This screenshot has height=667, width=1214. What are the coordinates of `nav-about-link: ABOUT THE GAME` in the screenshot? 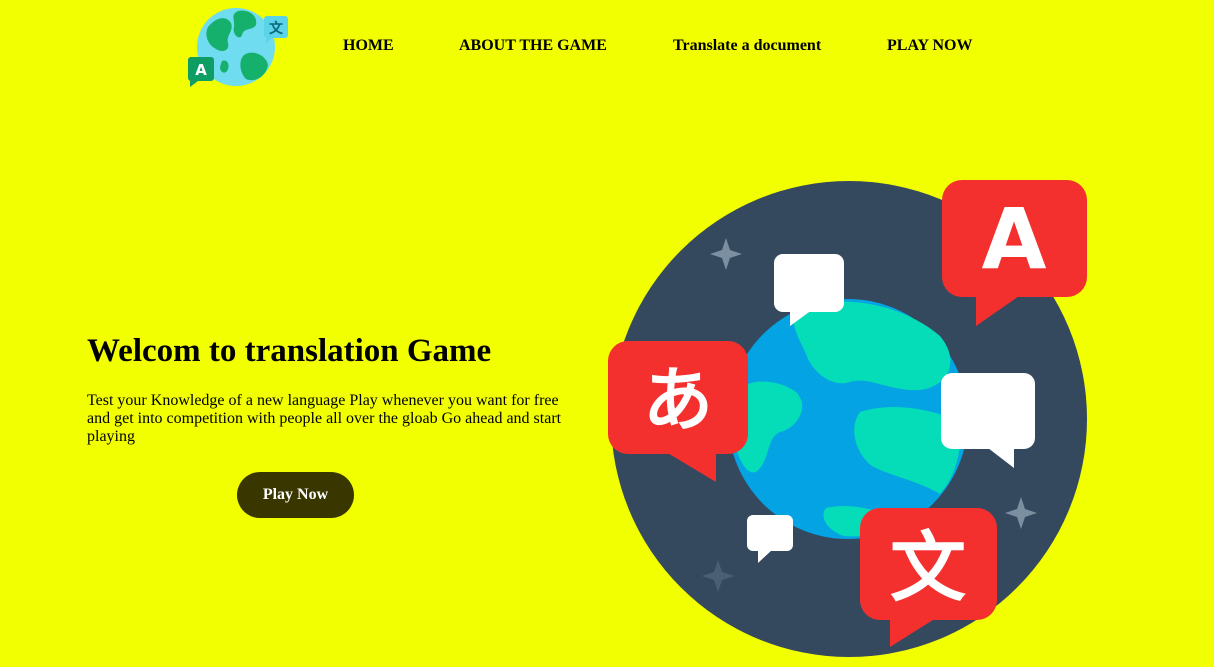 It's located at (533, 46).